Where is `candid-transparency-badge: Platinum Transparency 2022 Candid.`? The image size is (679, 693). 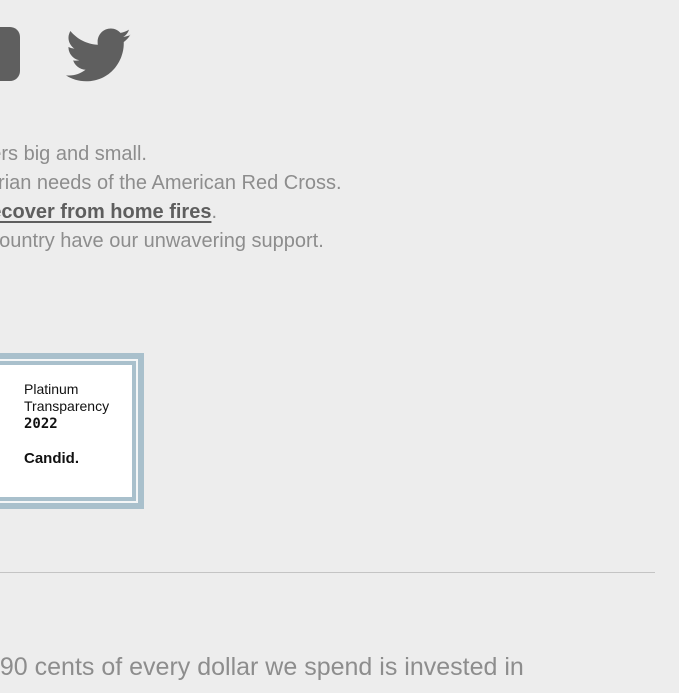 candid-transparency-badge: Platinum Transparency 2022 Candid. is located at coordinates (72, 431).